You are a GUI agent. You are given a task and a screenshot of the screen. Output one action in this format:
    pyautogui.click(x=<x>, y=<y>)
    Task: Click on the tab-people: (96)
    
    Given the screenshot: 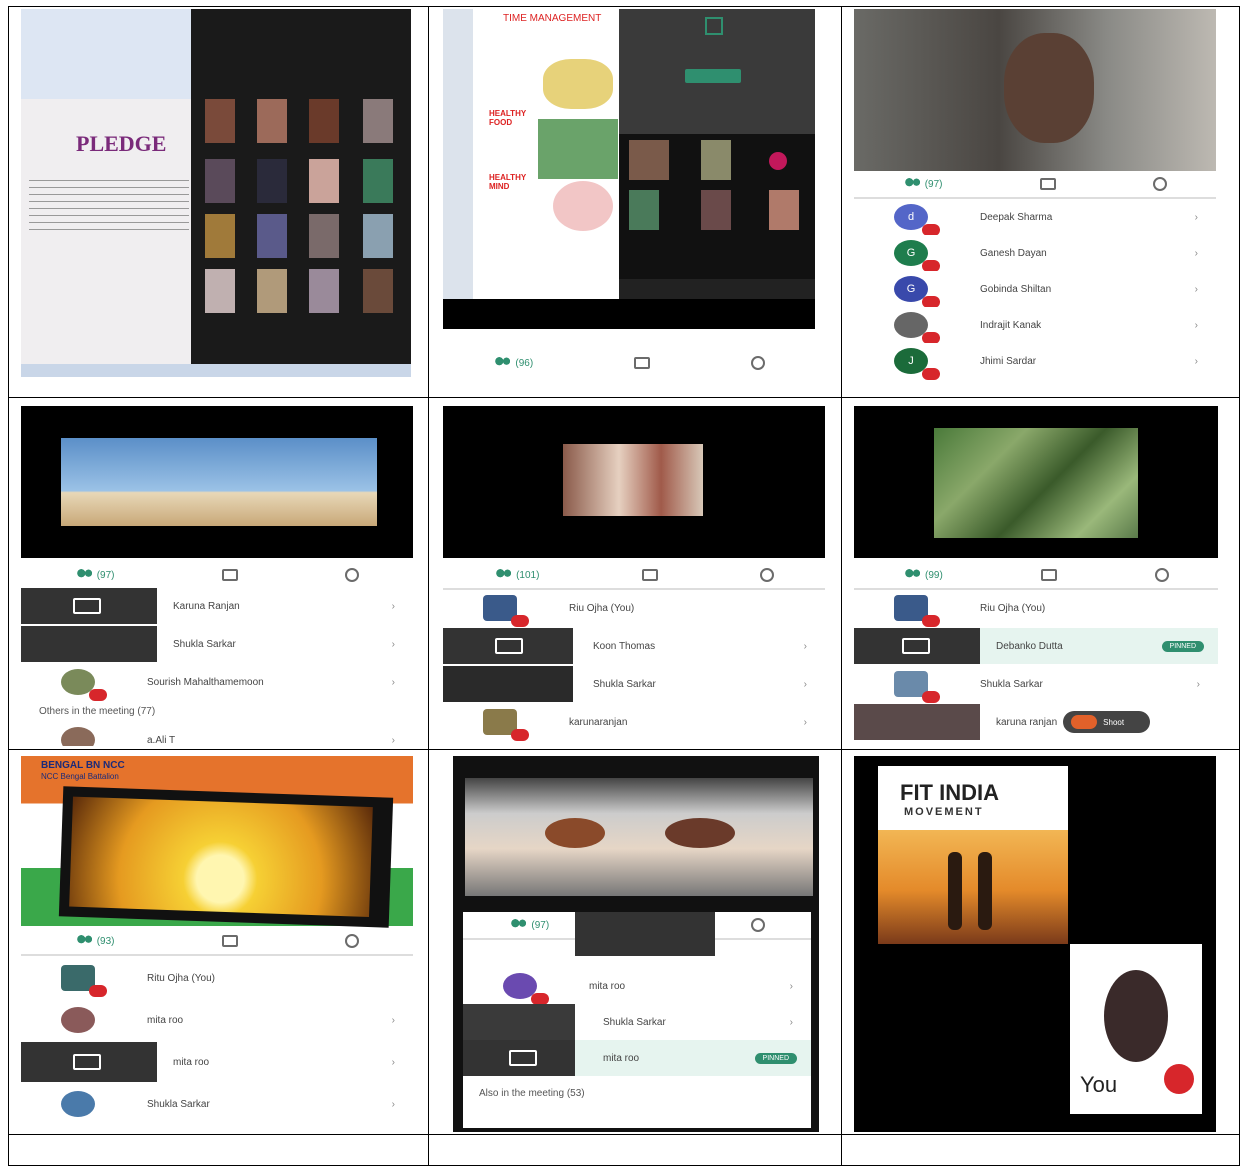 What is the action you would take?
    pyautogui.click(x=513, y=363)
    